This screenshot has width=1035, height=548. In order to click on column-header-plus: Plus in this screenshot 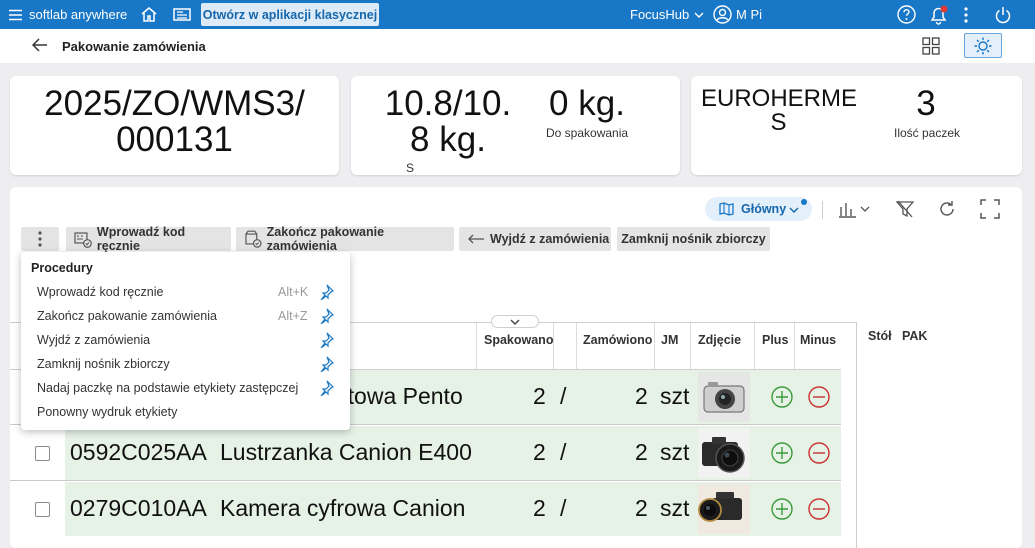, I will do `click(775, 340)`.